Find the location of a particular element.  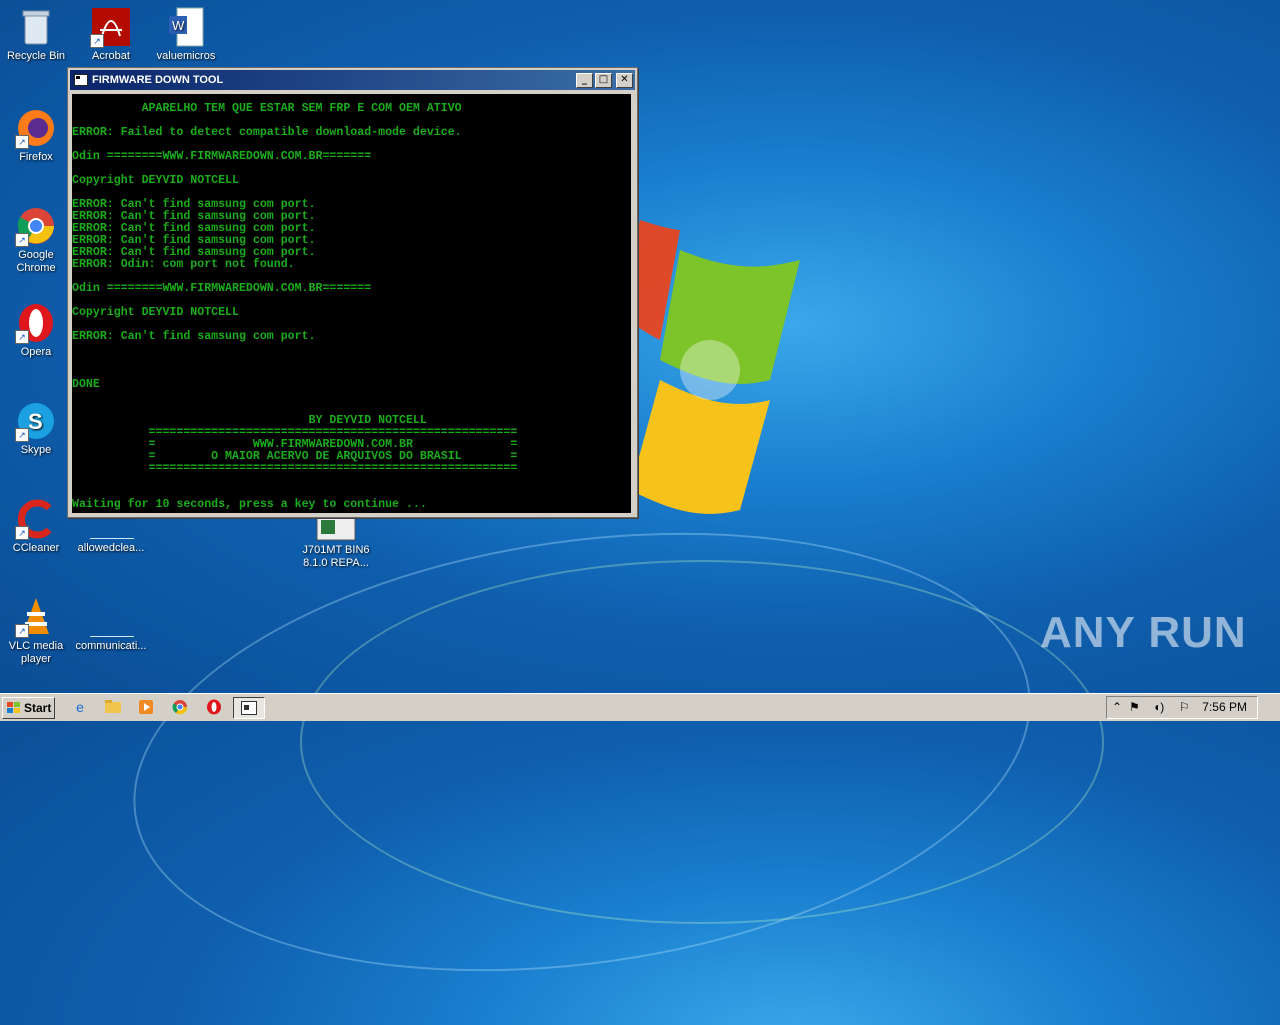

vlc-icon: ↗ VLC media player is located at coordinates (36, 631).